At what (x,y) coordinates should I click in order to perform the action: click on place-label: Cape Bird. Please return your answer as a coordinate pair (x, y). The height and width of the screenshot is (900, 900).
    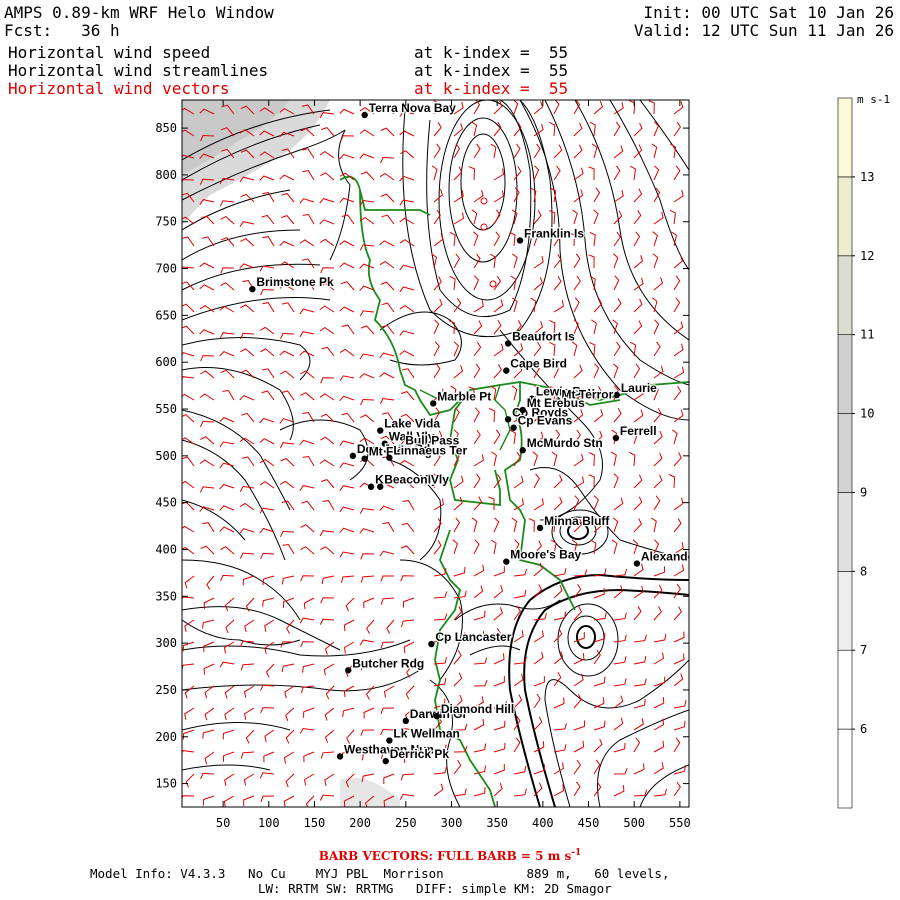
    Looking at the image, I should click on (538, 364).